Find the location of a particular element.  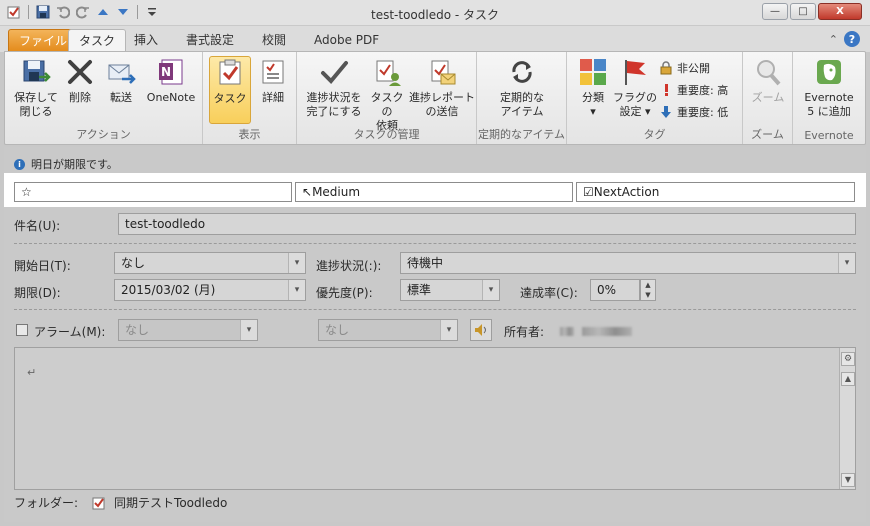

title-bar: test-toodledo - タスク — □ X is located at coordinates (435, 13).